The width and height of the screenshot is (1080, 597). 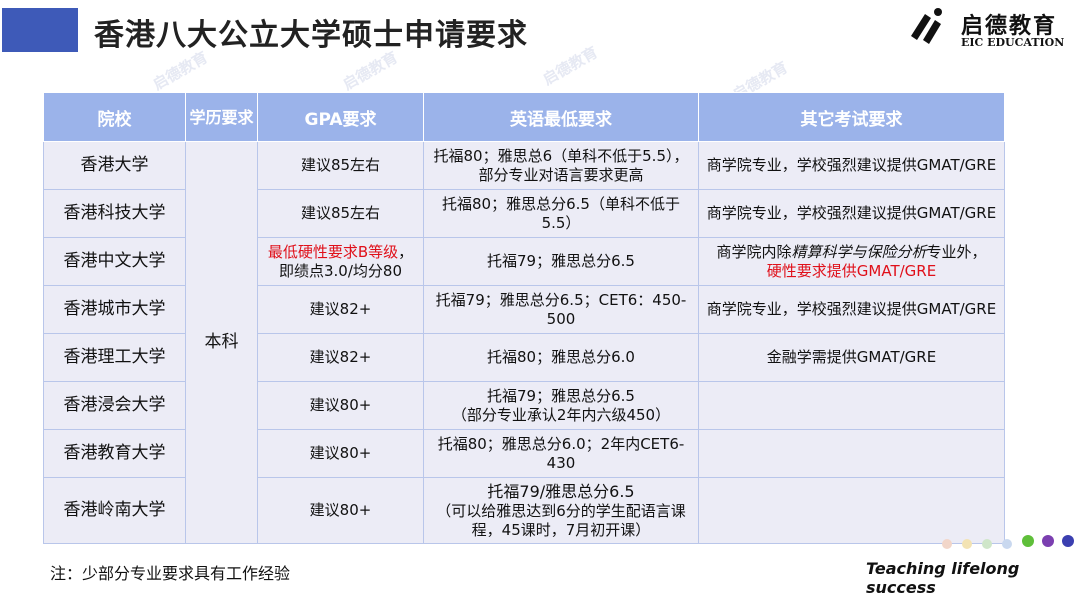 What do you see at coordinates (333, 251) in the screenshot?
I see `gpa-hard-requirement: 最低硬性要求B等级` at bounding box center [333, 251].